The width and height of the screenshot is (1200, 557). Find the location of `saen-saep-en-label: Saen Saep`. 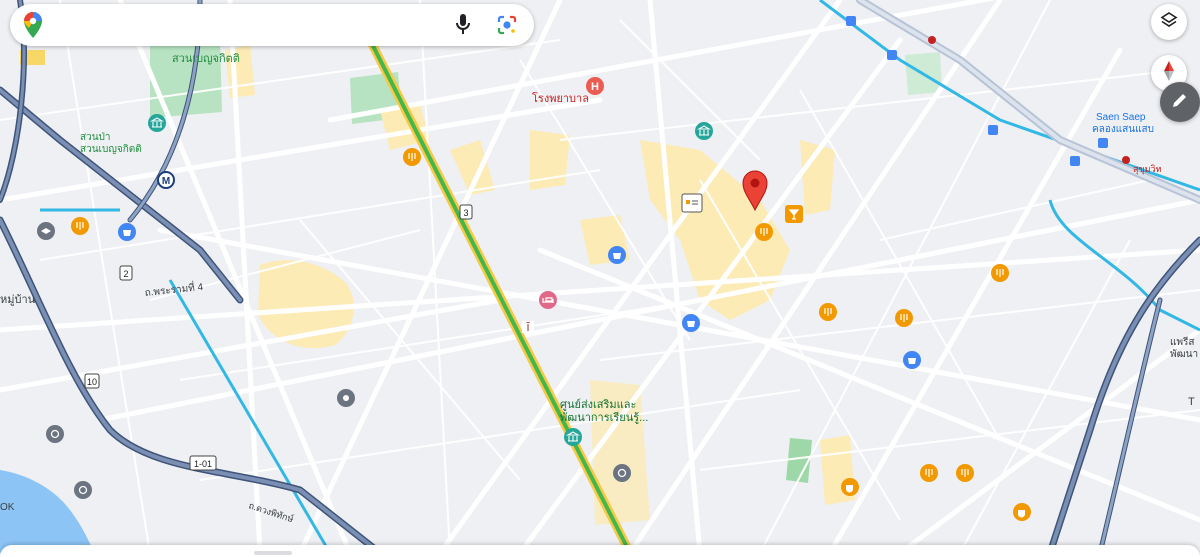

saen-saep-en-label: Saen Saep is located at coordinates (1121, 117).